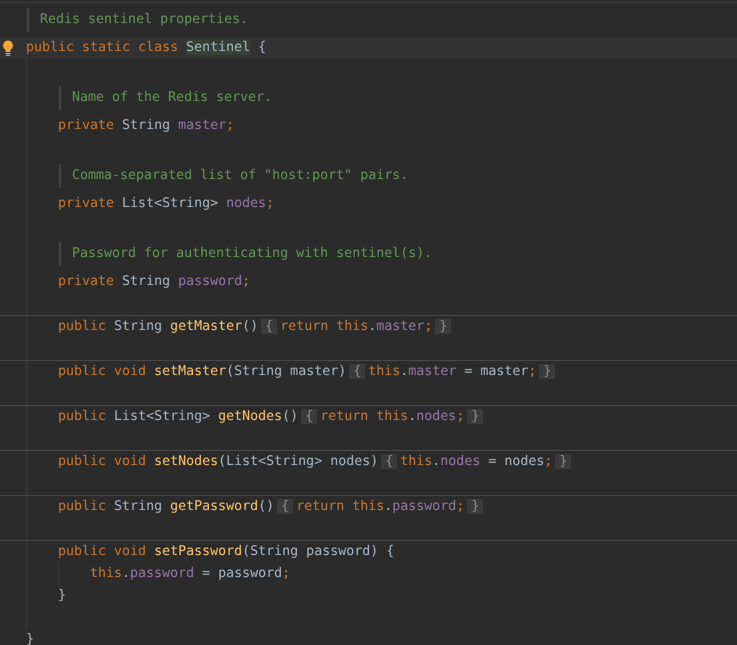 The height and width of the screenshot is (645, 737). I want to click on code-line: public List<String> getNodes() { return this.nodes; }, so click(272, 417).